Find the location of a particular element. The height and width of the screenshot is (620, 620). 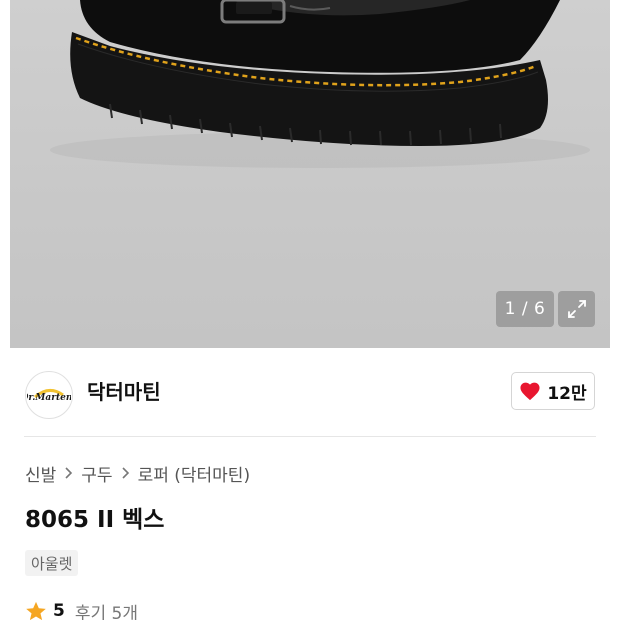

brand-logo-text: Dr.Martens is located at coordinates (49, 398).